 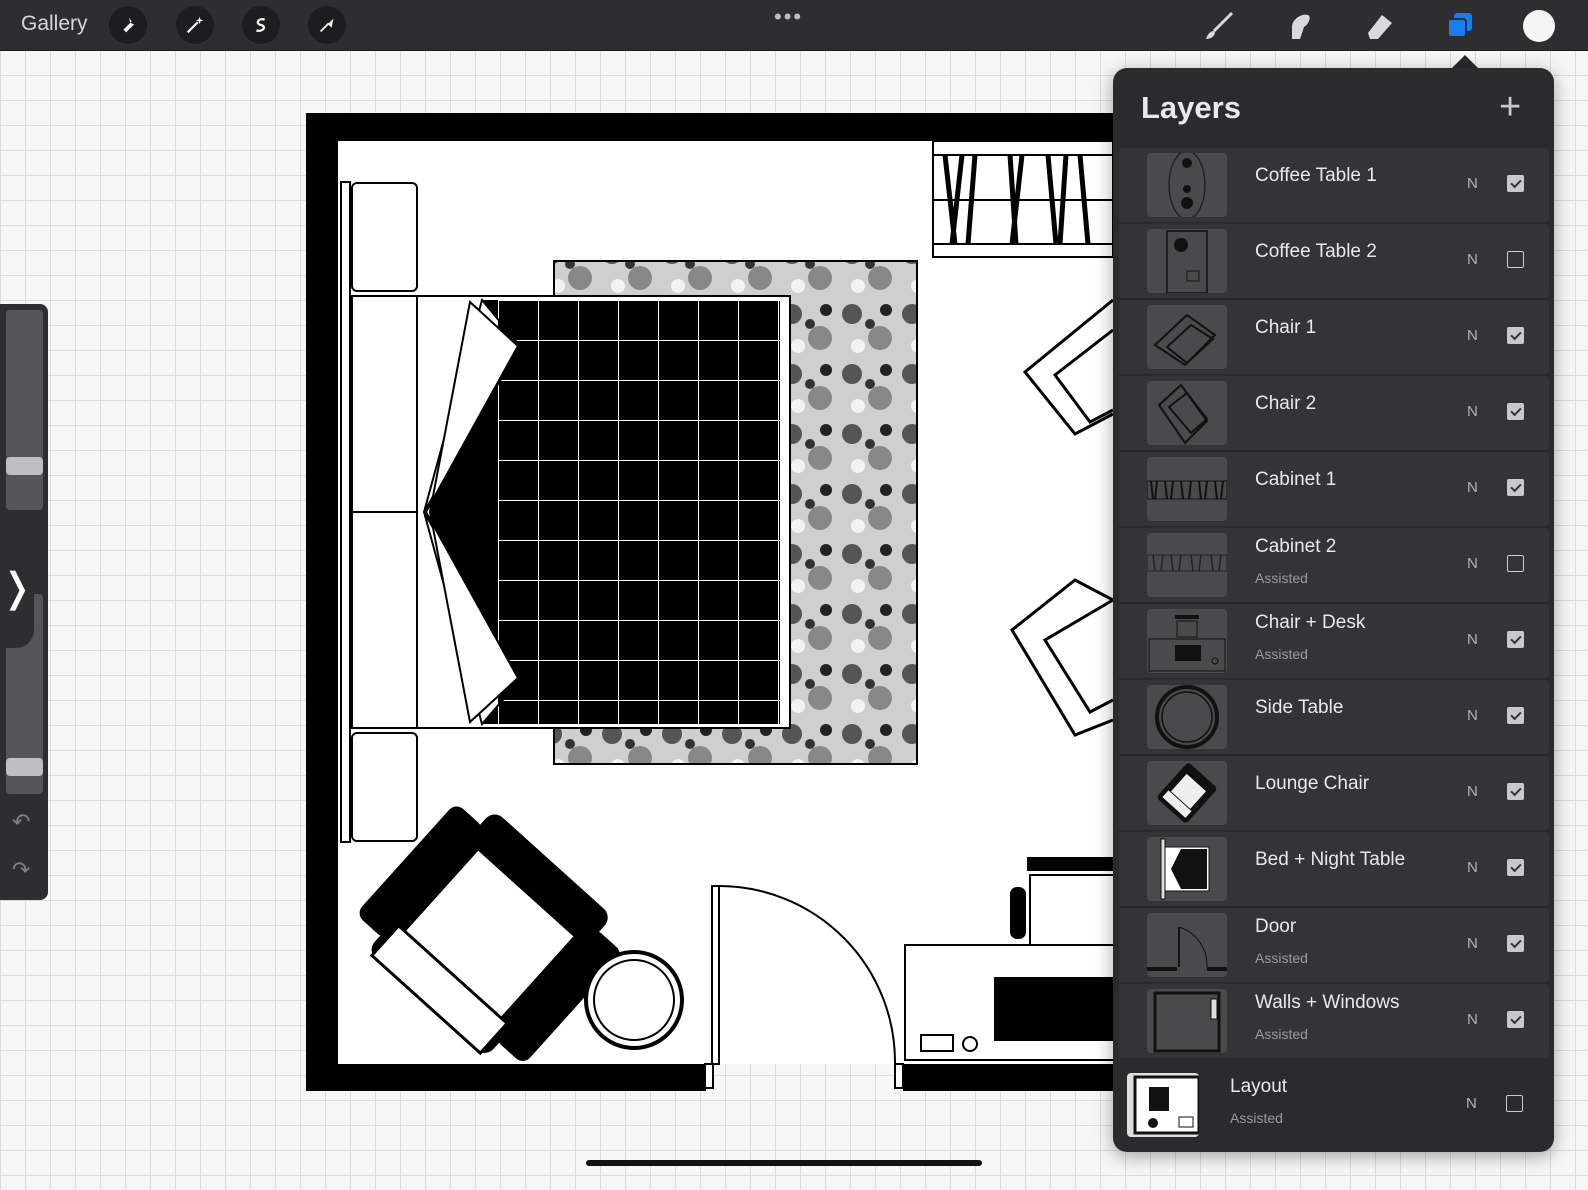 I want to click on opacity-thumb, so click(x=24, y=766).